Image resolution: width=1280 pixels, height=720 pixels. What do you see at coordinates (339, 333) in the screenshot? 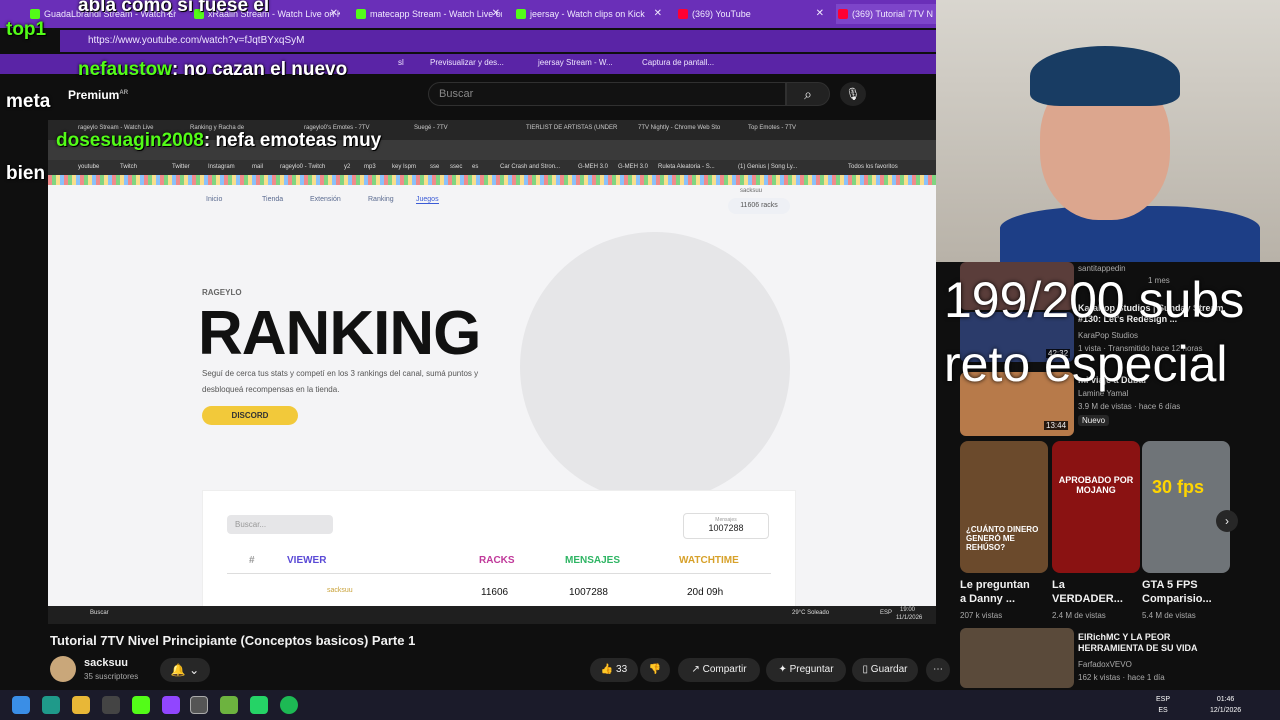
I see `page-title: RANKING` at bounding box center [339, 333].